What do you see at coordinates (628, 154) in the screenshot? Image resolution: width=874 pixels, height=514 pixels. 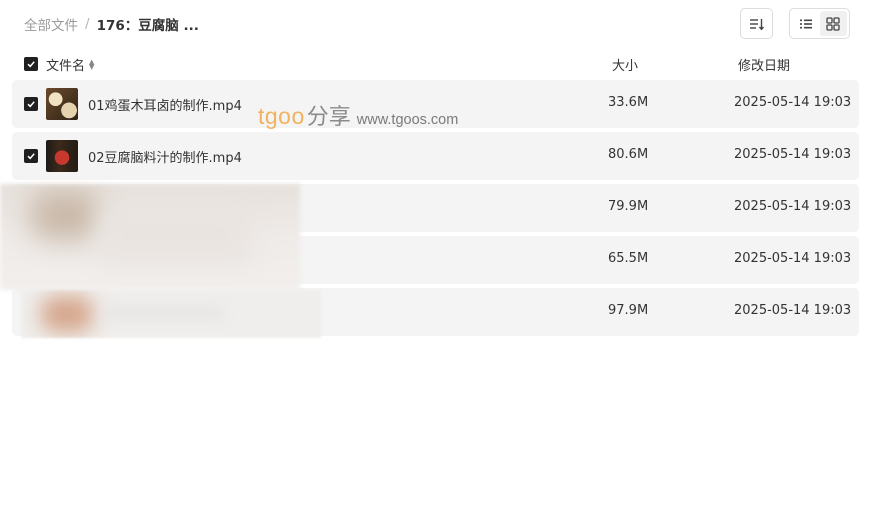 I see `file-size: 80.6M` at bounding box center [628, 154].